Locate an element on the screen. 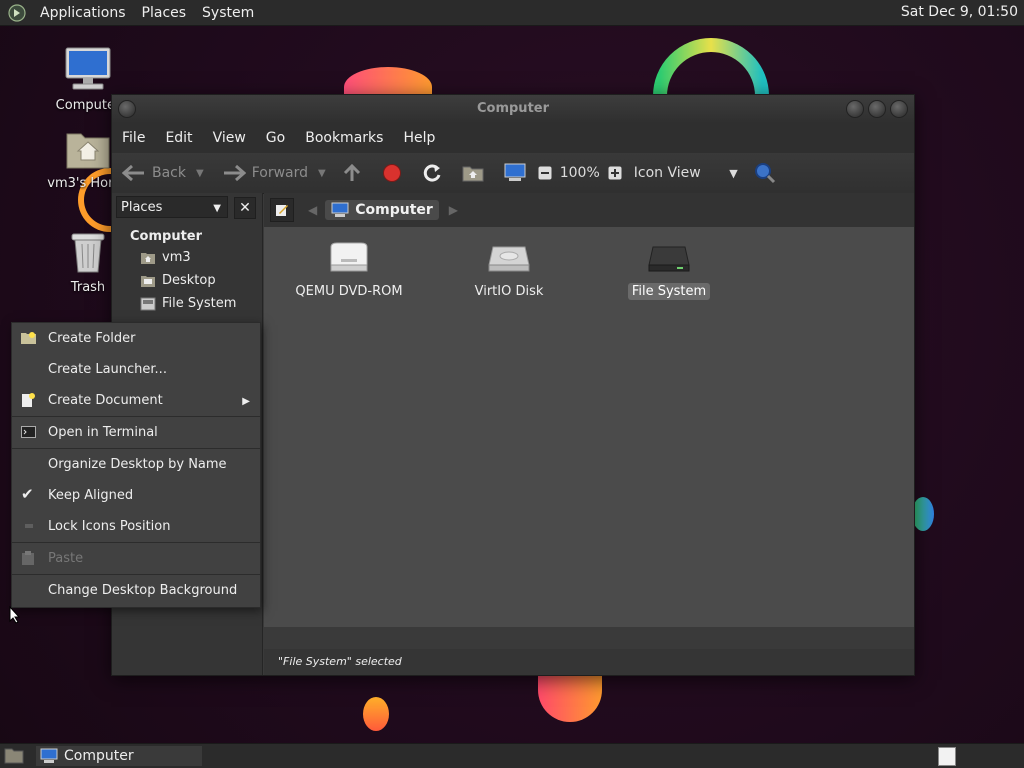 The width and height of the screenshot is (1024, 768). computer-button is located at coordinates (515, 173).